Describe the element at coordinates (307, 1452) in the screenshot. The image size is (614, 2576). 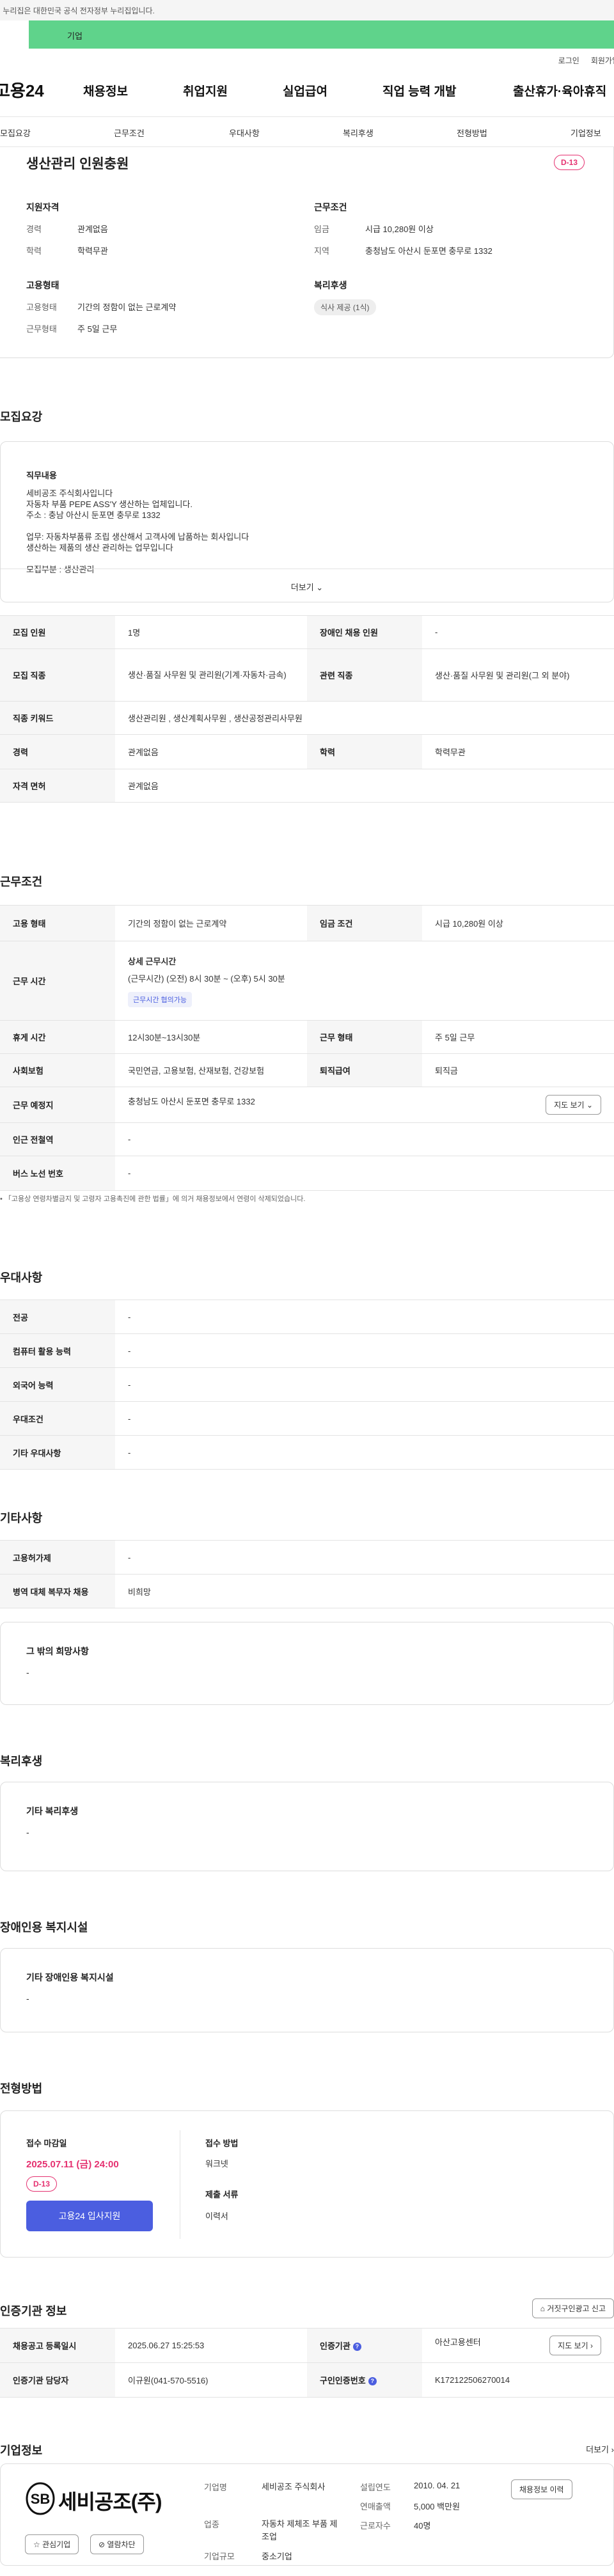
I see `table-row: 기타 우대사항 -` at that location.